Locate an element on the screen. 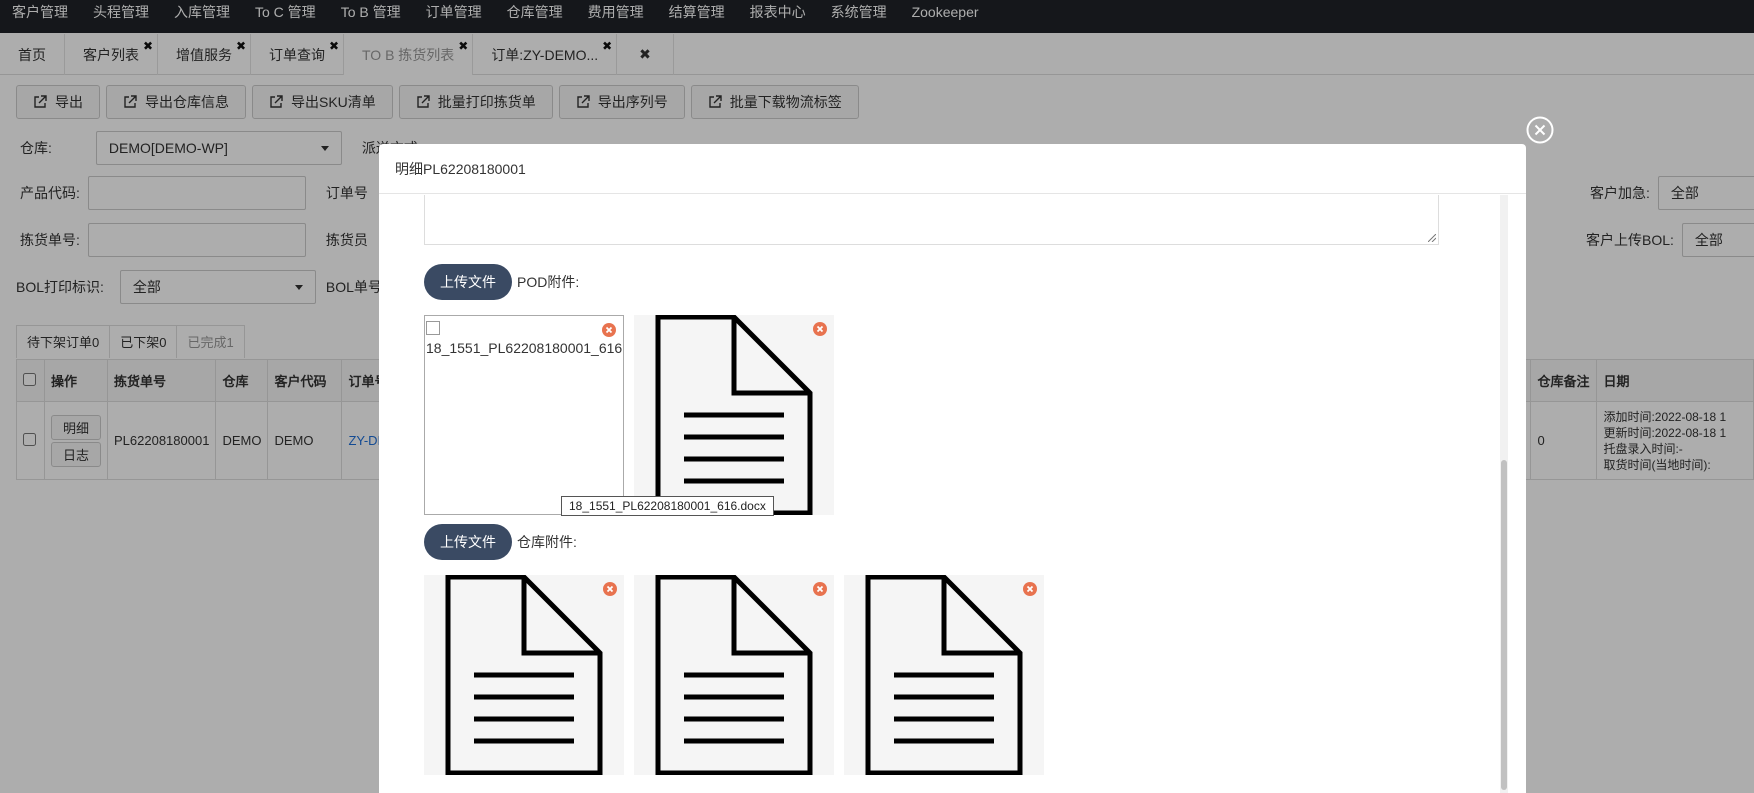  broken-image-icon is located at coordinates (433, 328).